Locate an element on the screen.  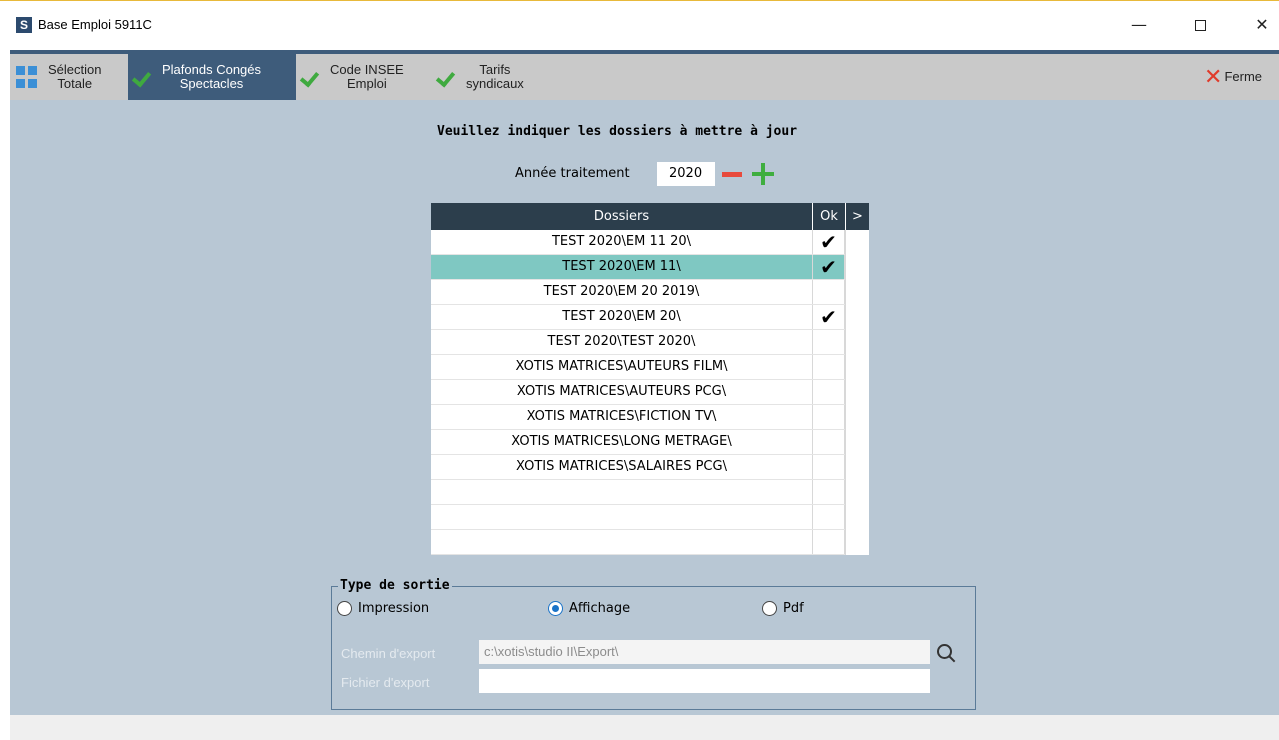
dossier-name-cell: TEST 2020\EM 20 2019\ is located at coordinates (621, 291).